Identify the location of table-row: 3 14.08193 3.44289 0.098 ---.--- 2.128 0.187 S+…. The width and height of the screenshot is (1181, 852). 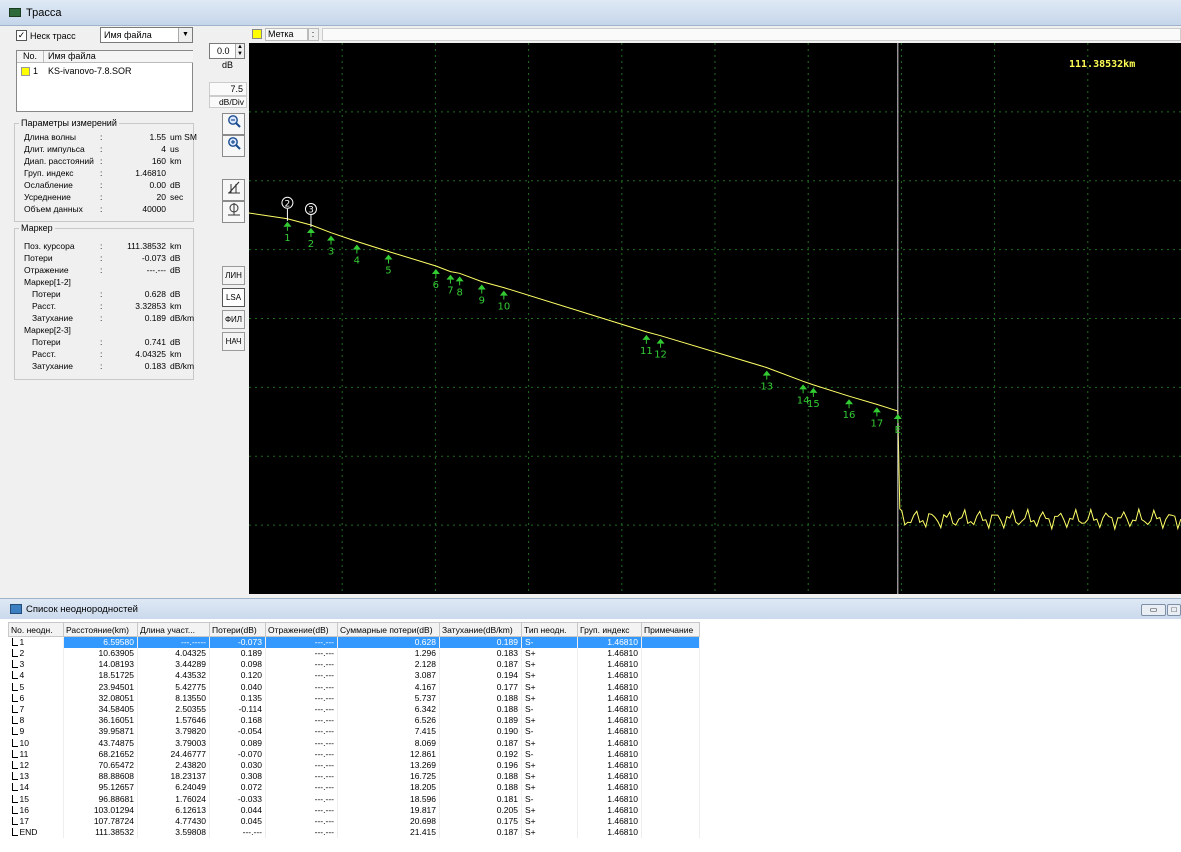
(354, 665).